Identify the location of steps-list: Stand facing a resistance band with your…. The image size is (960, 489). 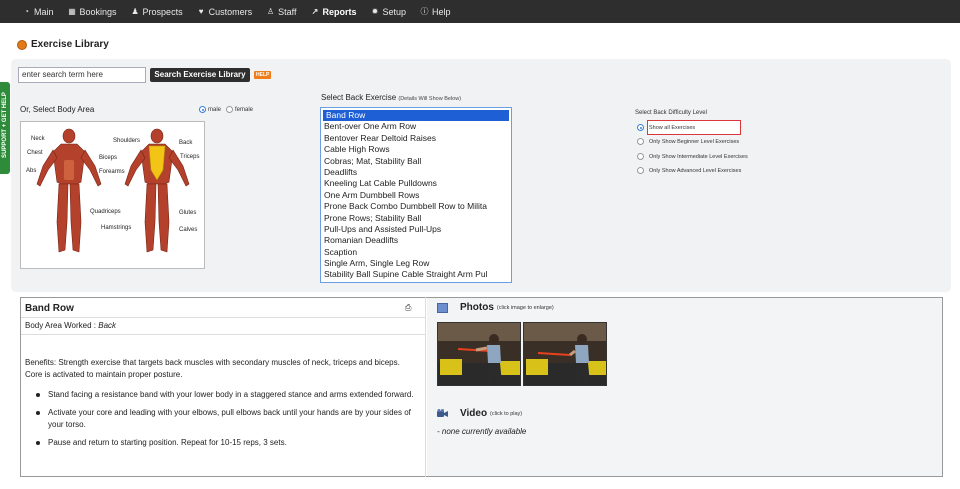
(225, 422).